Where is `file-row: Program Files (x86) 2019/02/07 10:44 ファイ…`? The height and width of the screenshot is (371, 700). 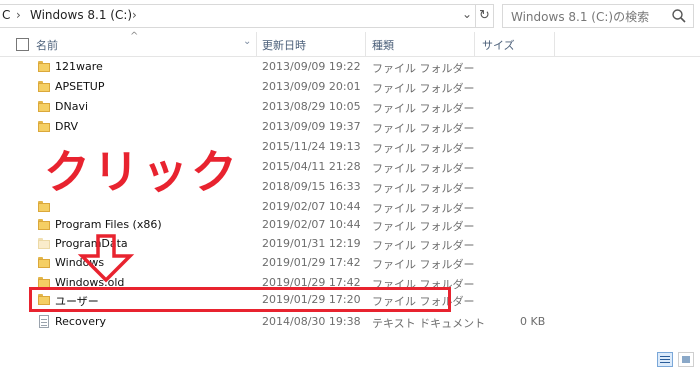
file-row: Program Files (x86) 2019/02/07 10:44 ファイ… is located at coordinates (350, 225).